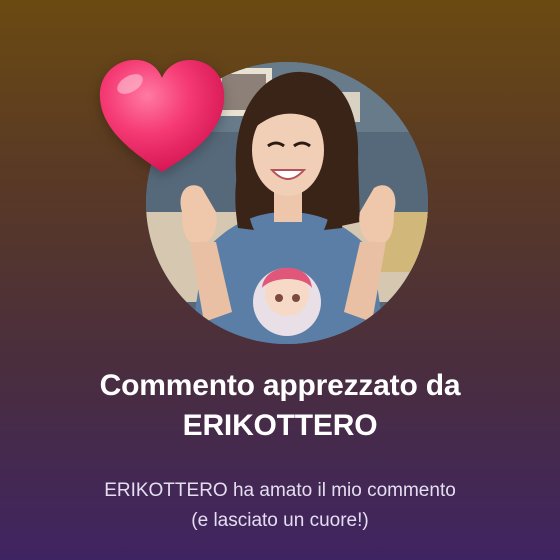  I want to click on heart-shape, so click(162, 115).